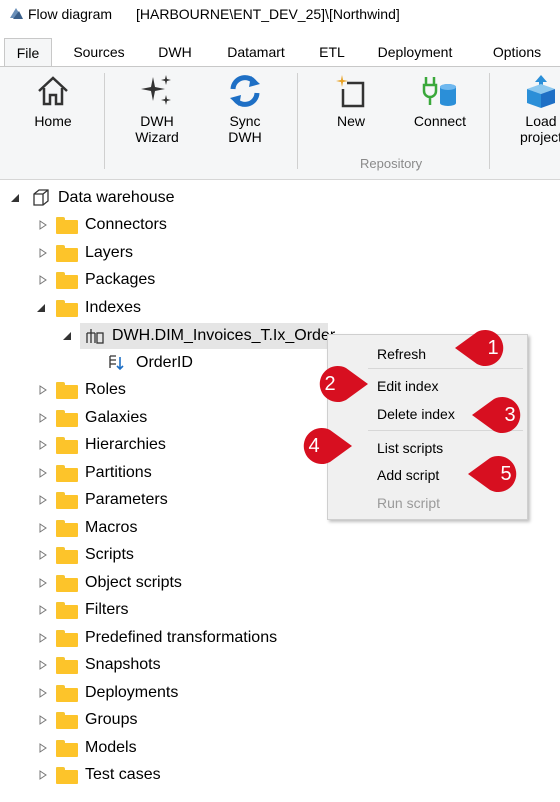  Describe the element at coordinates (150, 390) in the screenshot. I see `tree-item-roles: Roles` at that location.